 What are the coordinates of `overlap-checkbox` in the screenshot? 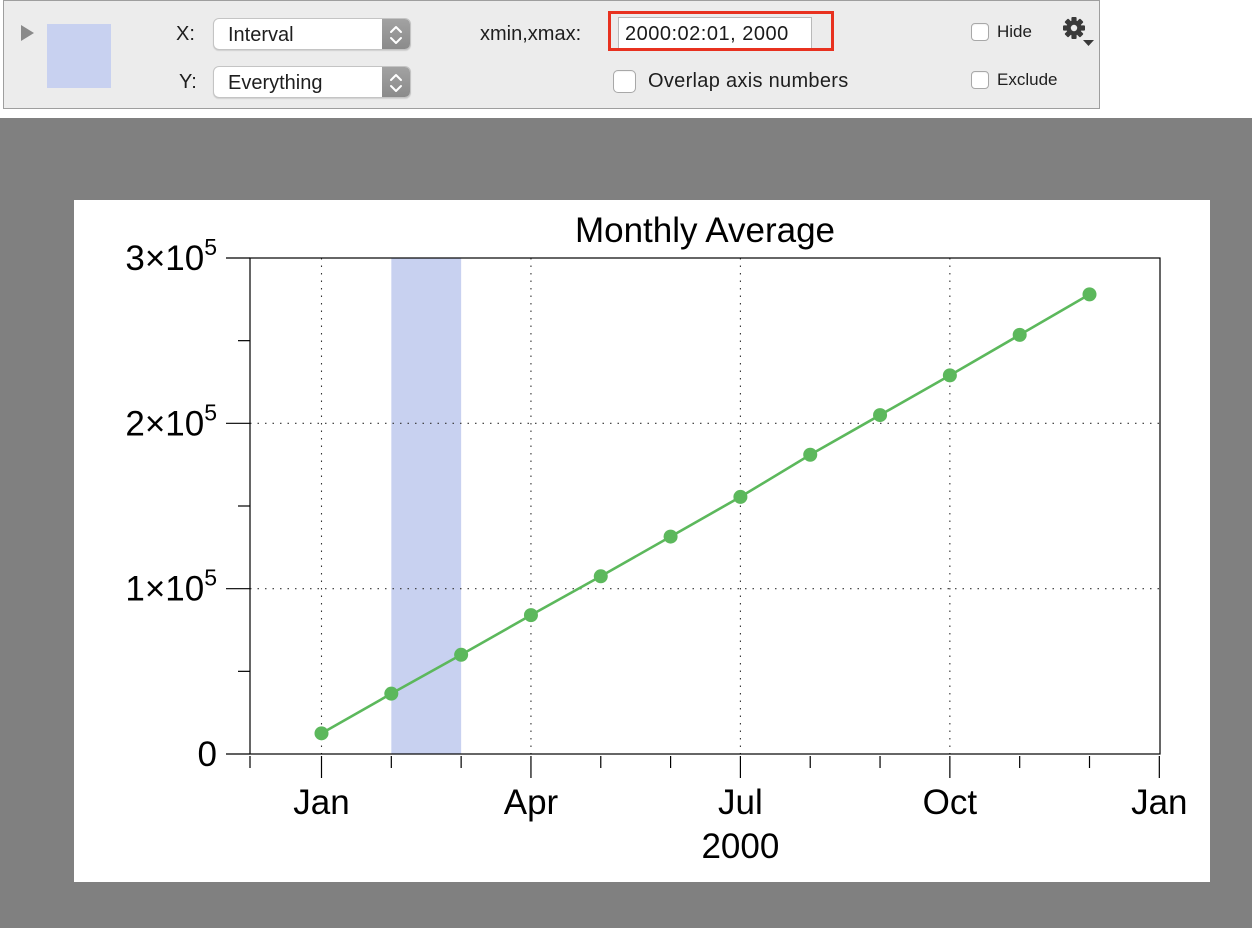 It's located at (624, 81).